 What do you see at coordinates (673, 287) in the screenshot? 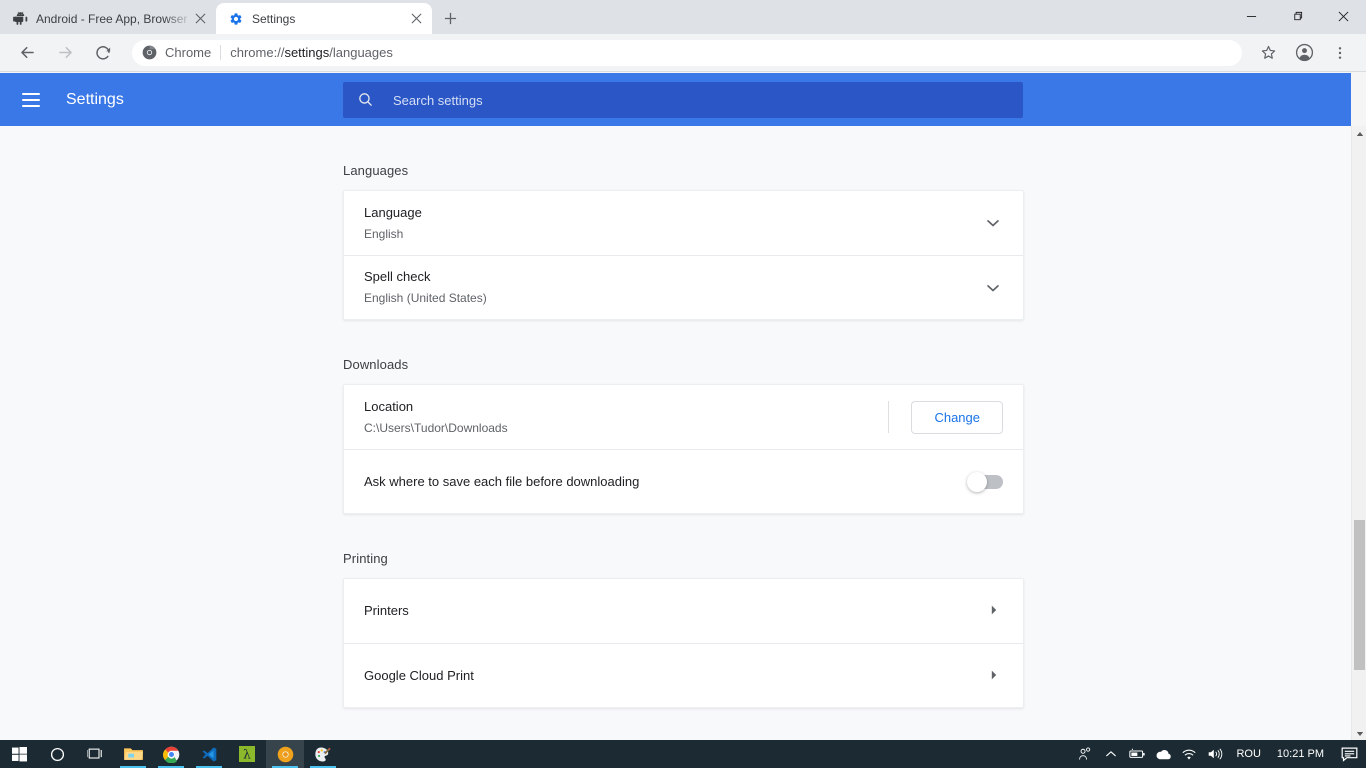
I see `row-text: Spell check English (United States)` at bounding box center [673, 287].